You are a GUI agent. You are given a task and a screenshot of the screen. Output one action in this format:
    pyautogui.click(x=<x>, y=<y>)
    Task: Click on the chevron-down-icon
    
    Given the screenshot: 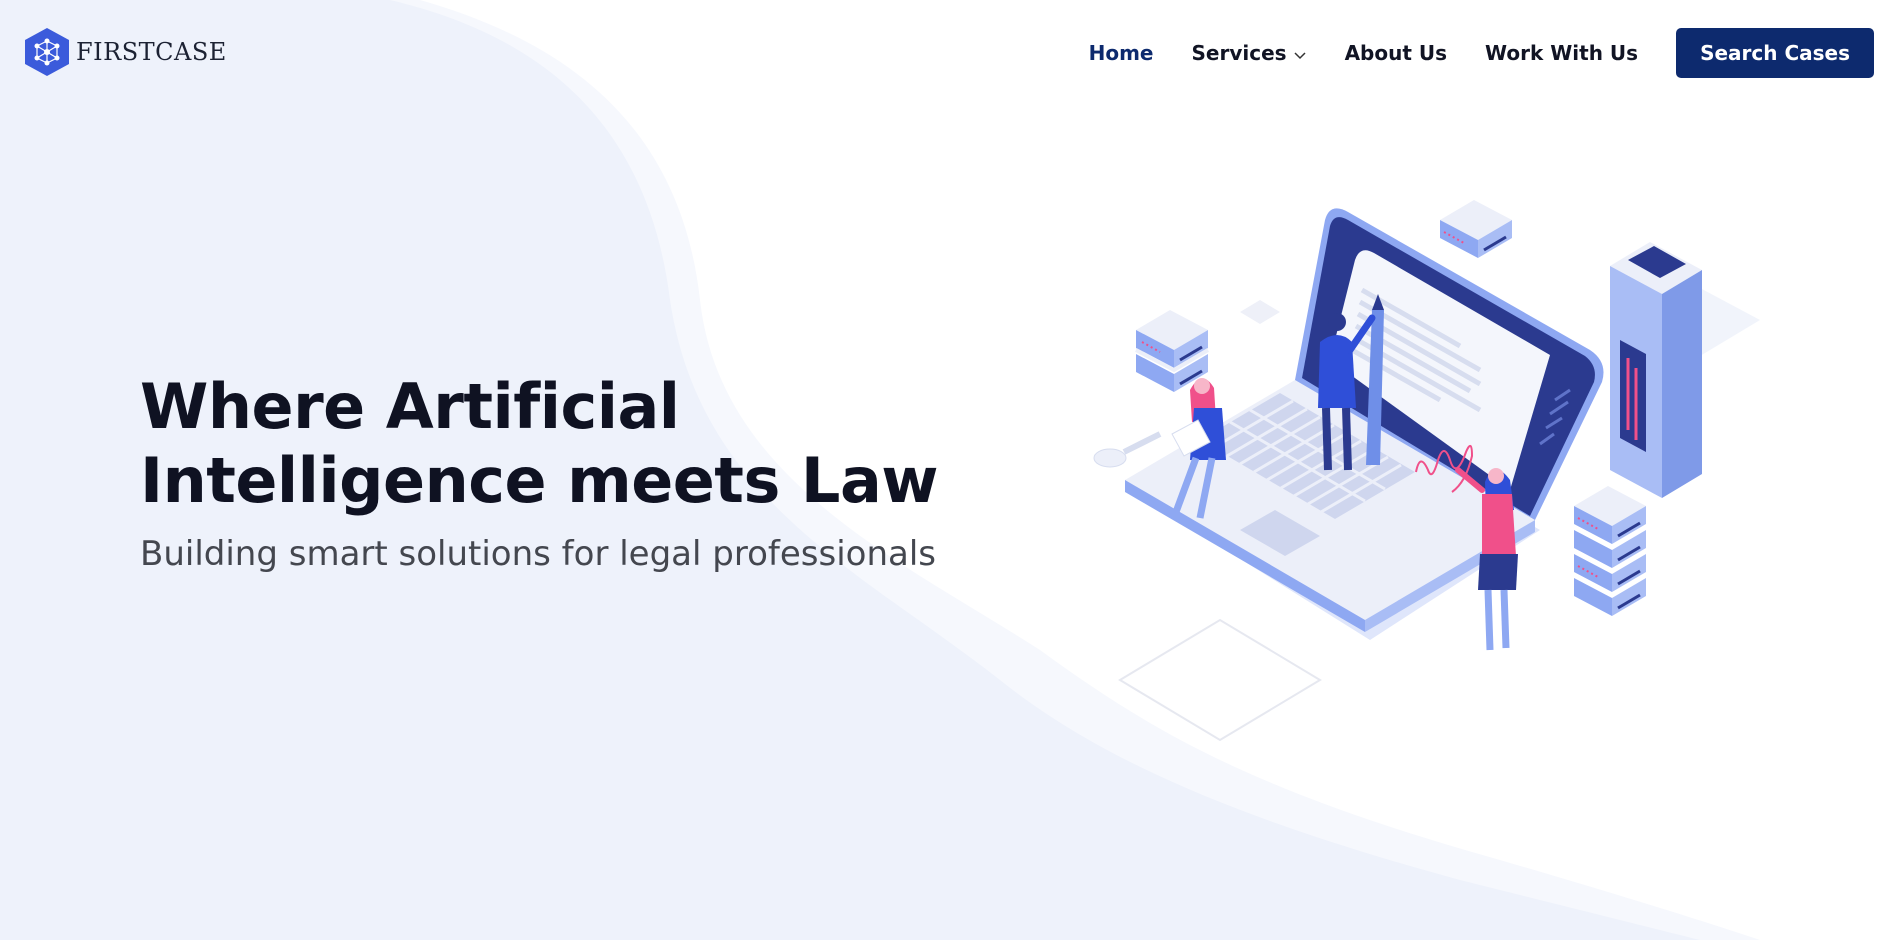 What is the action you would take?
    pyautogui.click(x=1300, y=53)
    